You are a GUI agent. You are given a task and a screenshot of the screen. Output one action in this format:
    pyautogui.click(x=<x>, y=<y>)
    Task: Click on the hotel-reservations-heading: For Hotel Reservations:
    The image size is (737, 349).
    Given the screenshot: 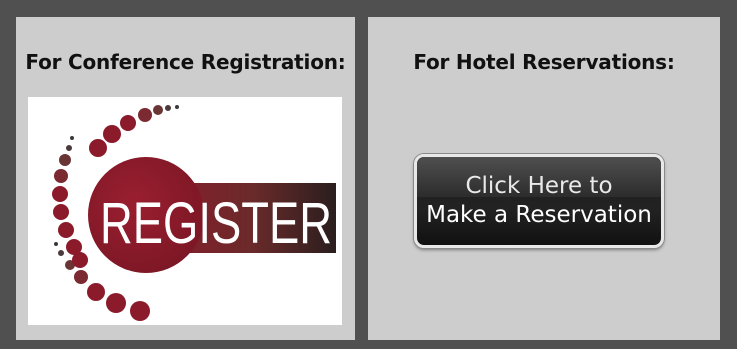 What is the action you would take?
    pyautogui.click(x=544, y=62)
    